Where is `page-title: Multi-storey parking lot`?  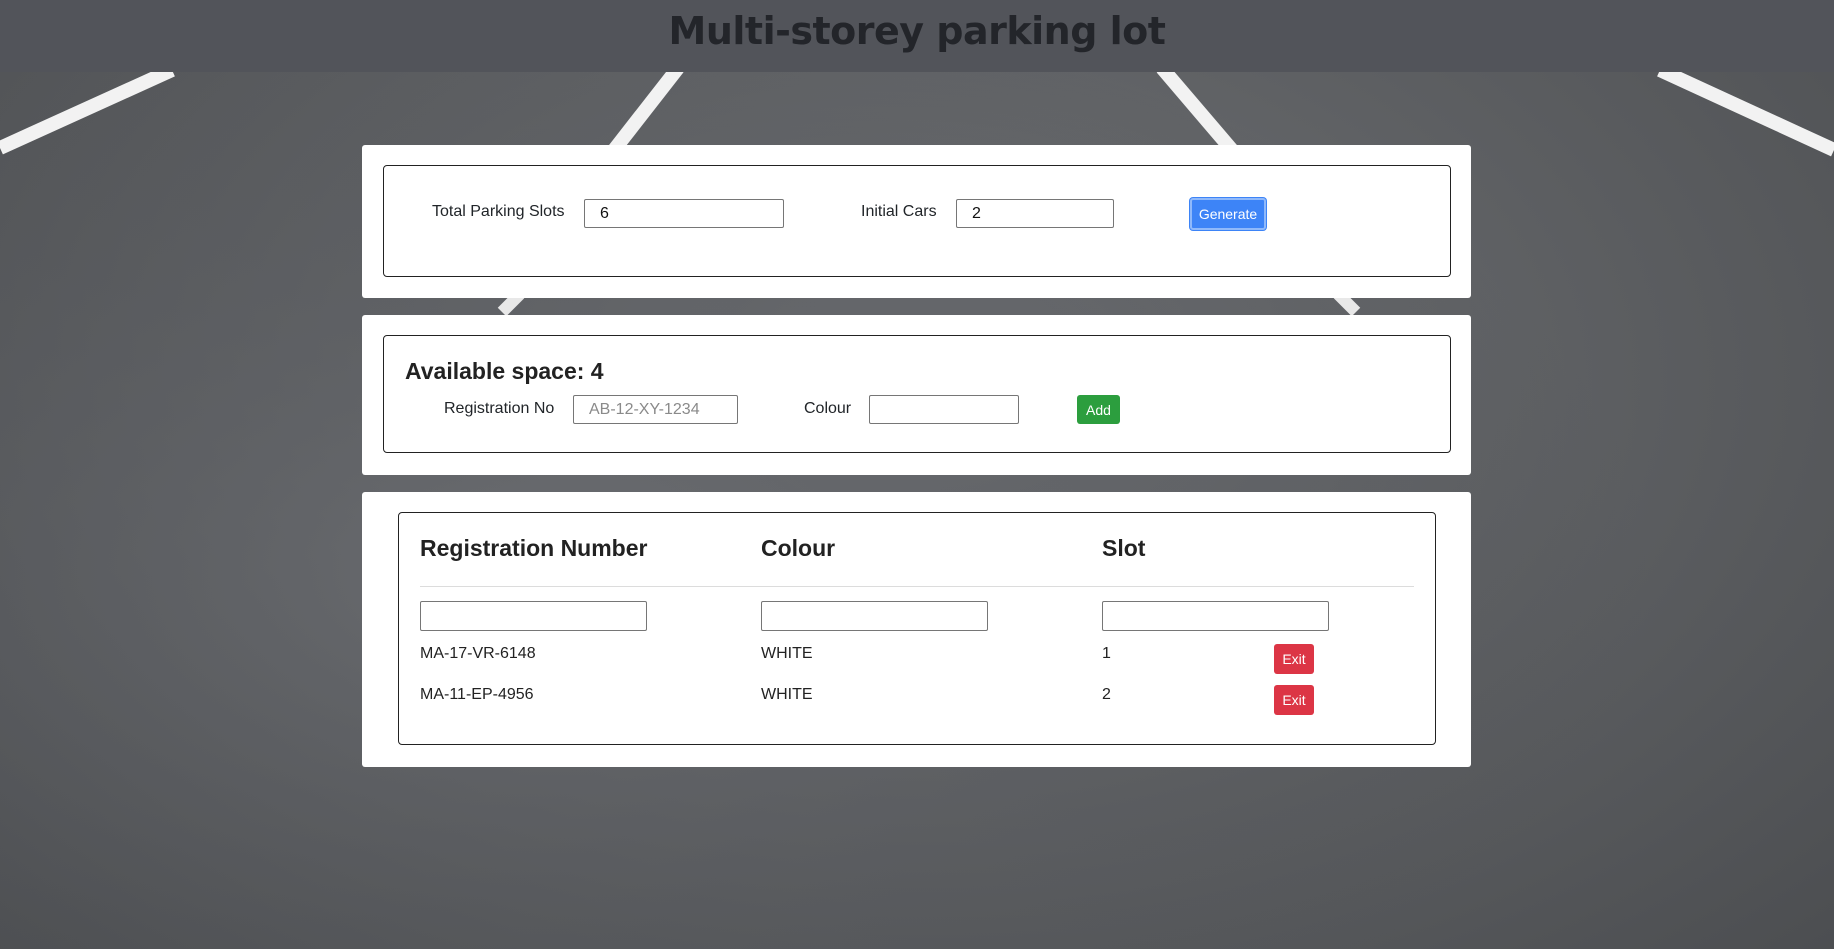 page-title: Multi-storey parking lot is located at coordinates (917, 31).